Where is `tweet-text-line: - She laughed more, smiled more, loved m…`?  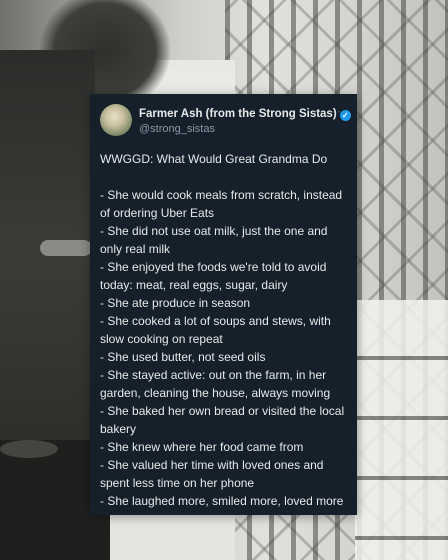 tweet-text-line: - She laughed more, smiled more, loved m… is located at coordinates (222, 501).